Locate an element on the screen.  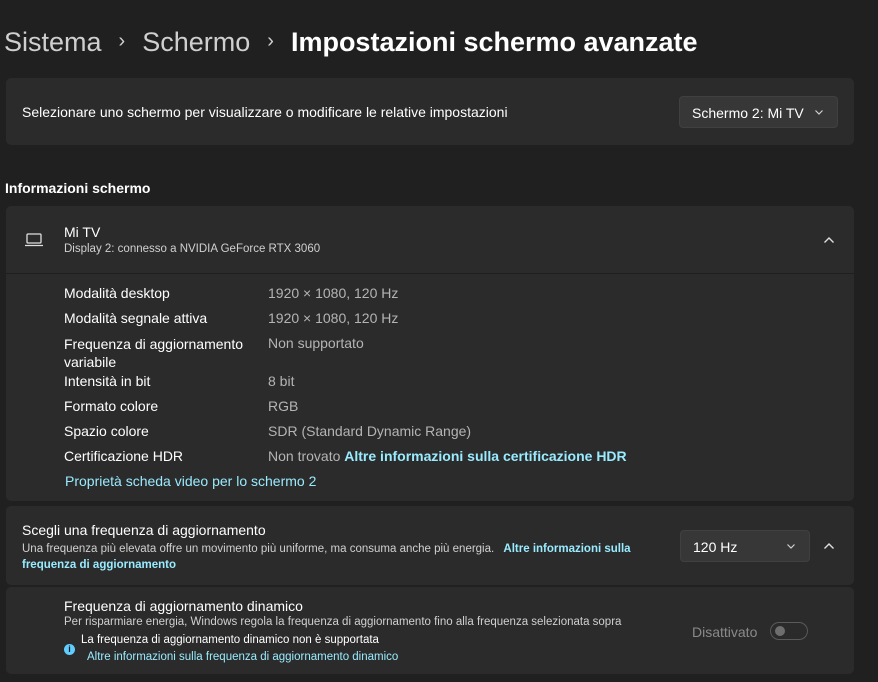
row-label-color-format: Formato colore is located at coordinates (111, 406).